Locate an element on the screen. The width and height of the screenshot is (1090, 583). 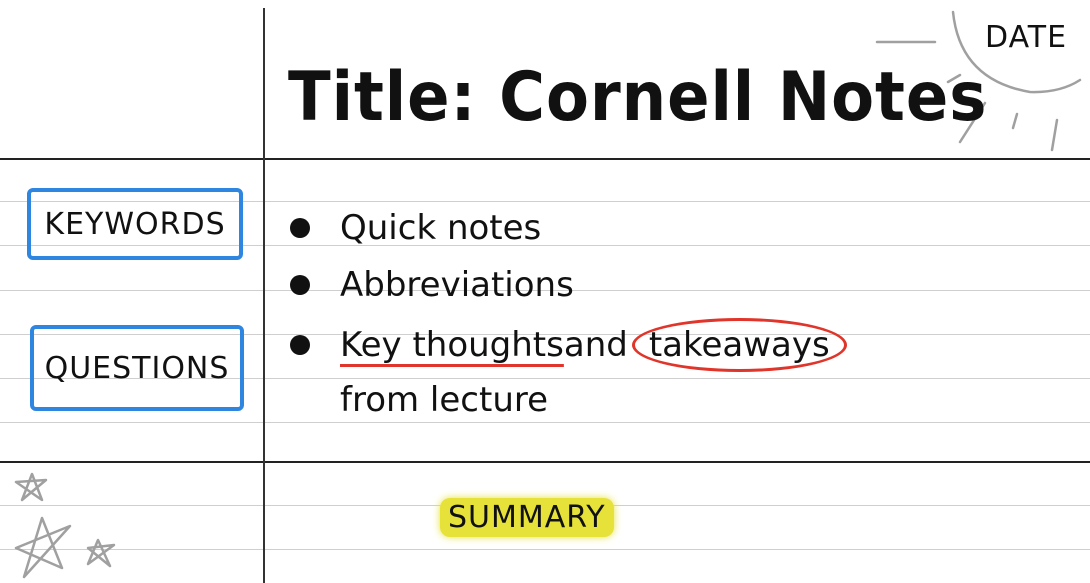
list-item-text: and is located at coordinates (595, 345).